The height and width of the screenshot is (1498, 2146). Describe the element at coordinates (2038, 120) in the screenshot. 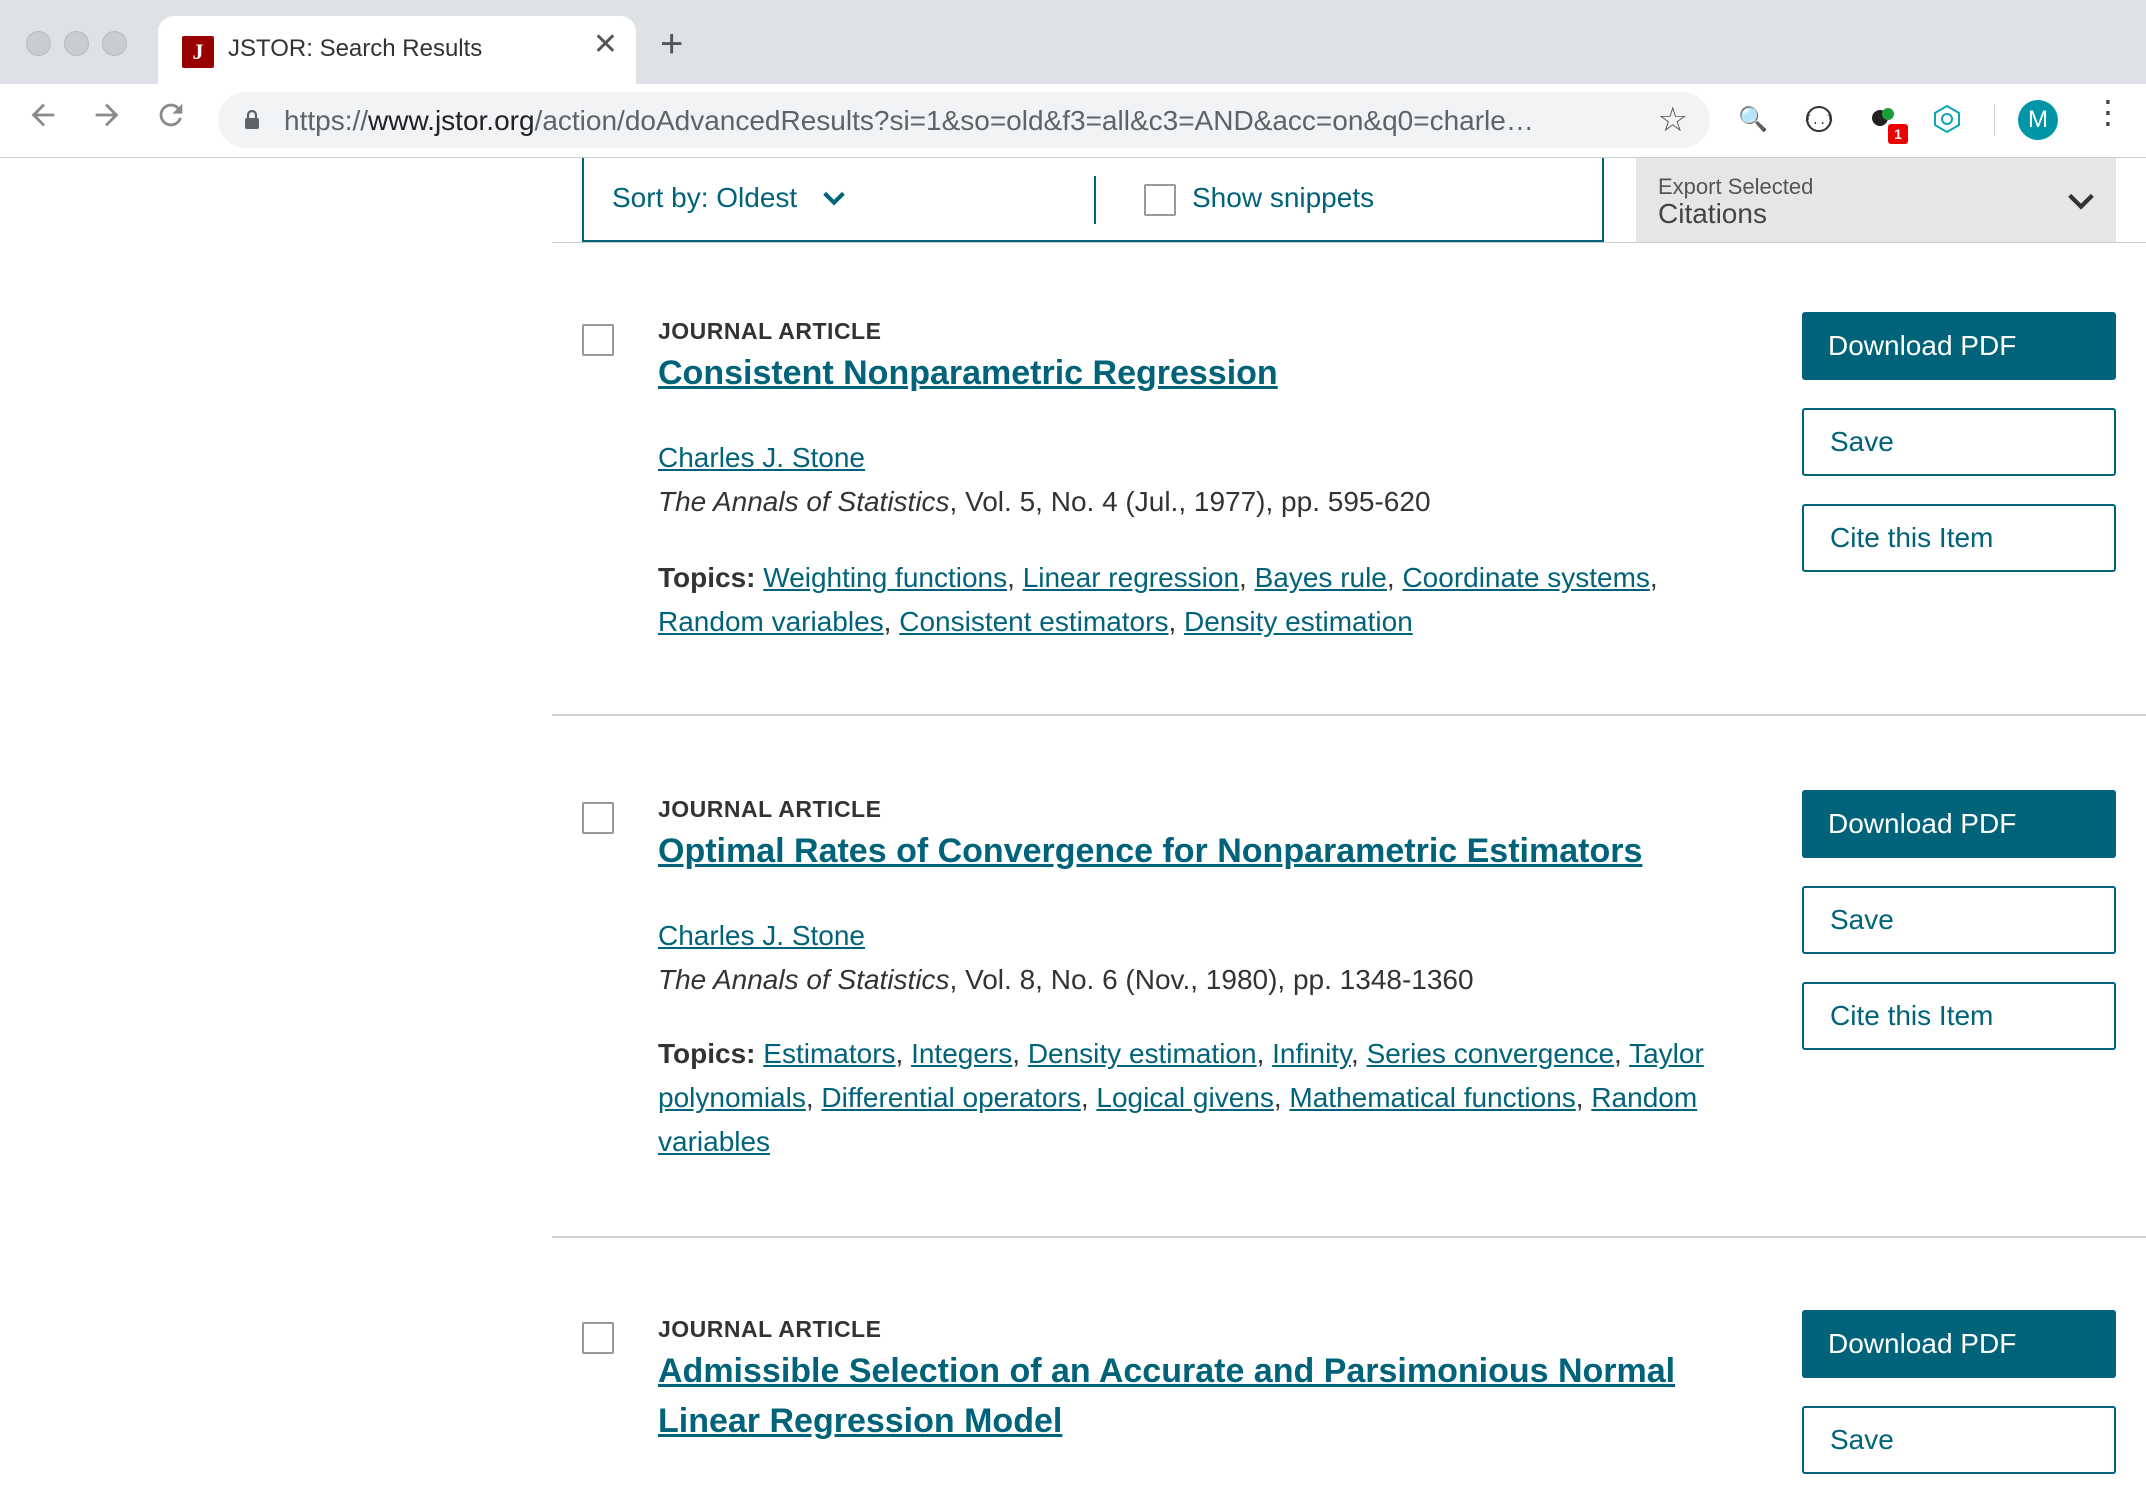

I see `profile-avatar: M` at that location.